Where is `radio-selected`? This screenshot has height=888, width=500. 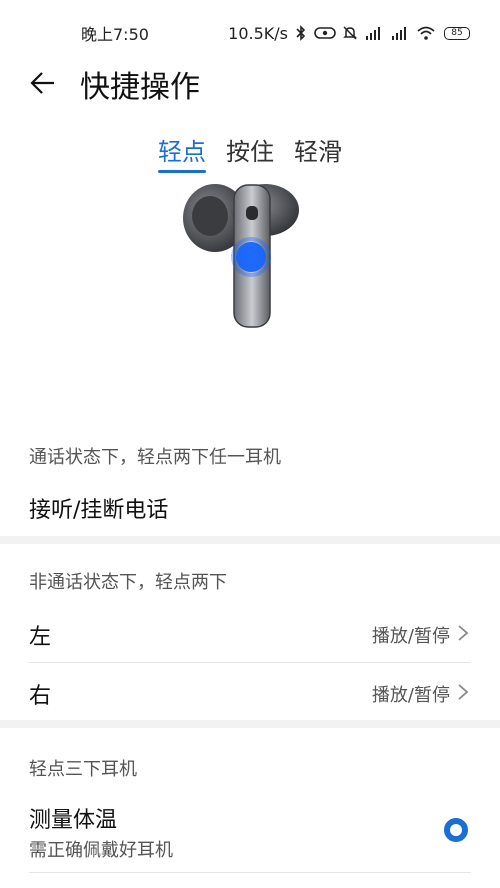
radio-selected is located at coordinates (456, 830).